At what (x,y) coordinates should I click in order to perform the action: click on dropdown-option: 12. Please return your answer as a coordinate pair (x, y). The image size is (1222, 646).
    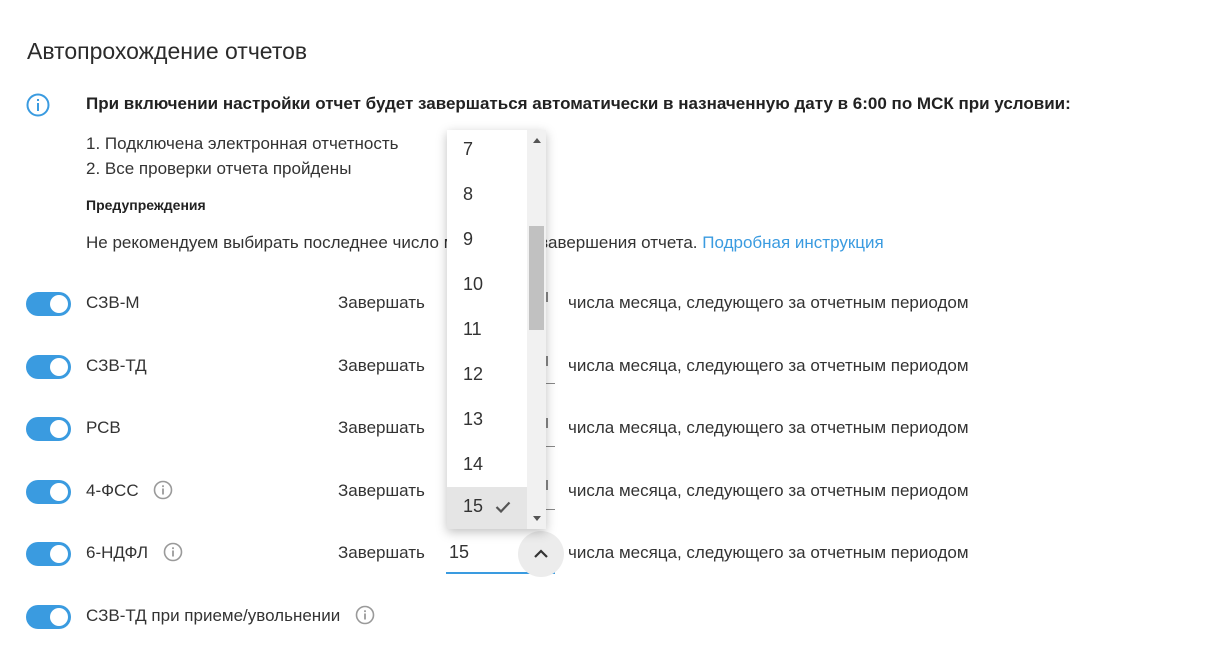
    Looking at the image, I should click on (487, 377).